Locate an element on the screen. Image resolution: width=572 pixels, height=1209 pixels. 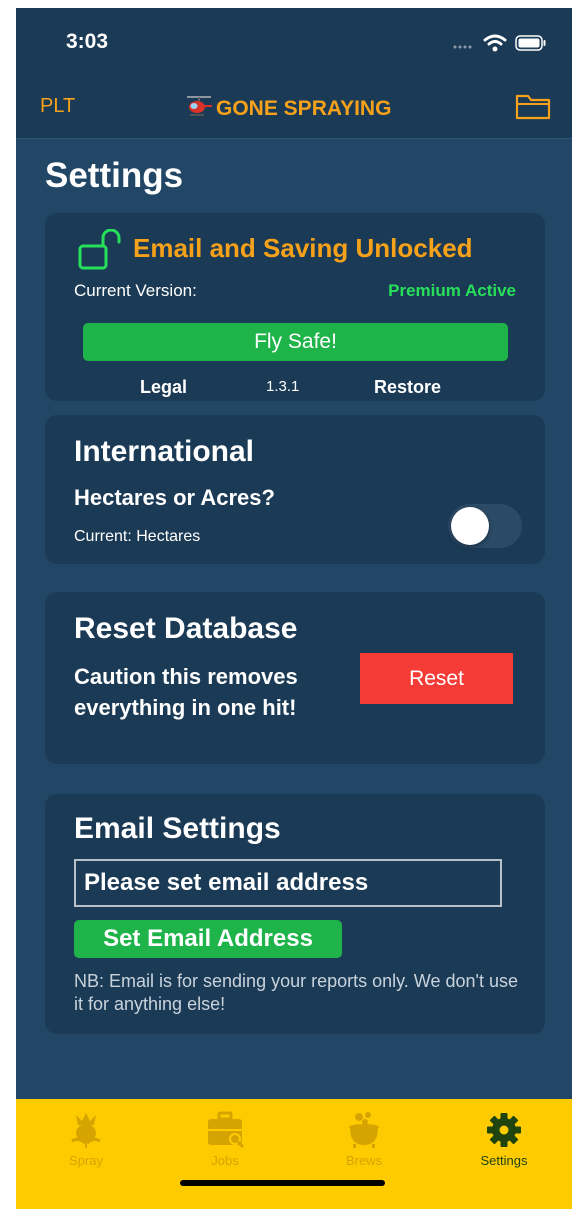
email-settings-title: Email Settings is located at coordinates (177, 828).